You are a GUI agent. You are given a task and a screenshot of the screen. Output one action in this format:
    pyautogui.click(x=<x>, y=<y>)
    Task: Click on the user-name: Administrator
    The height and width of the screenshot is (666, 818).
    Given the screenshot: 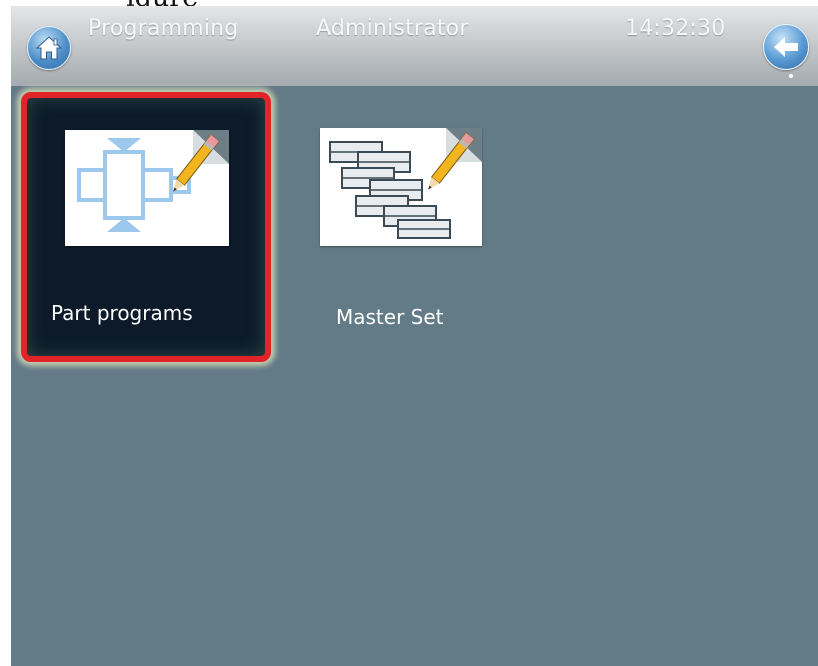 What is the action you would take?
    pyautogui.click(x=392, y=28)
    